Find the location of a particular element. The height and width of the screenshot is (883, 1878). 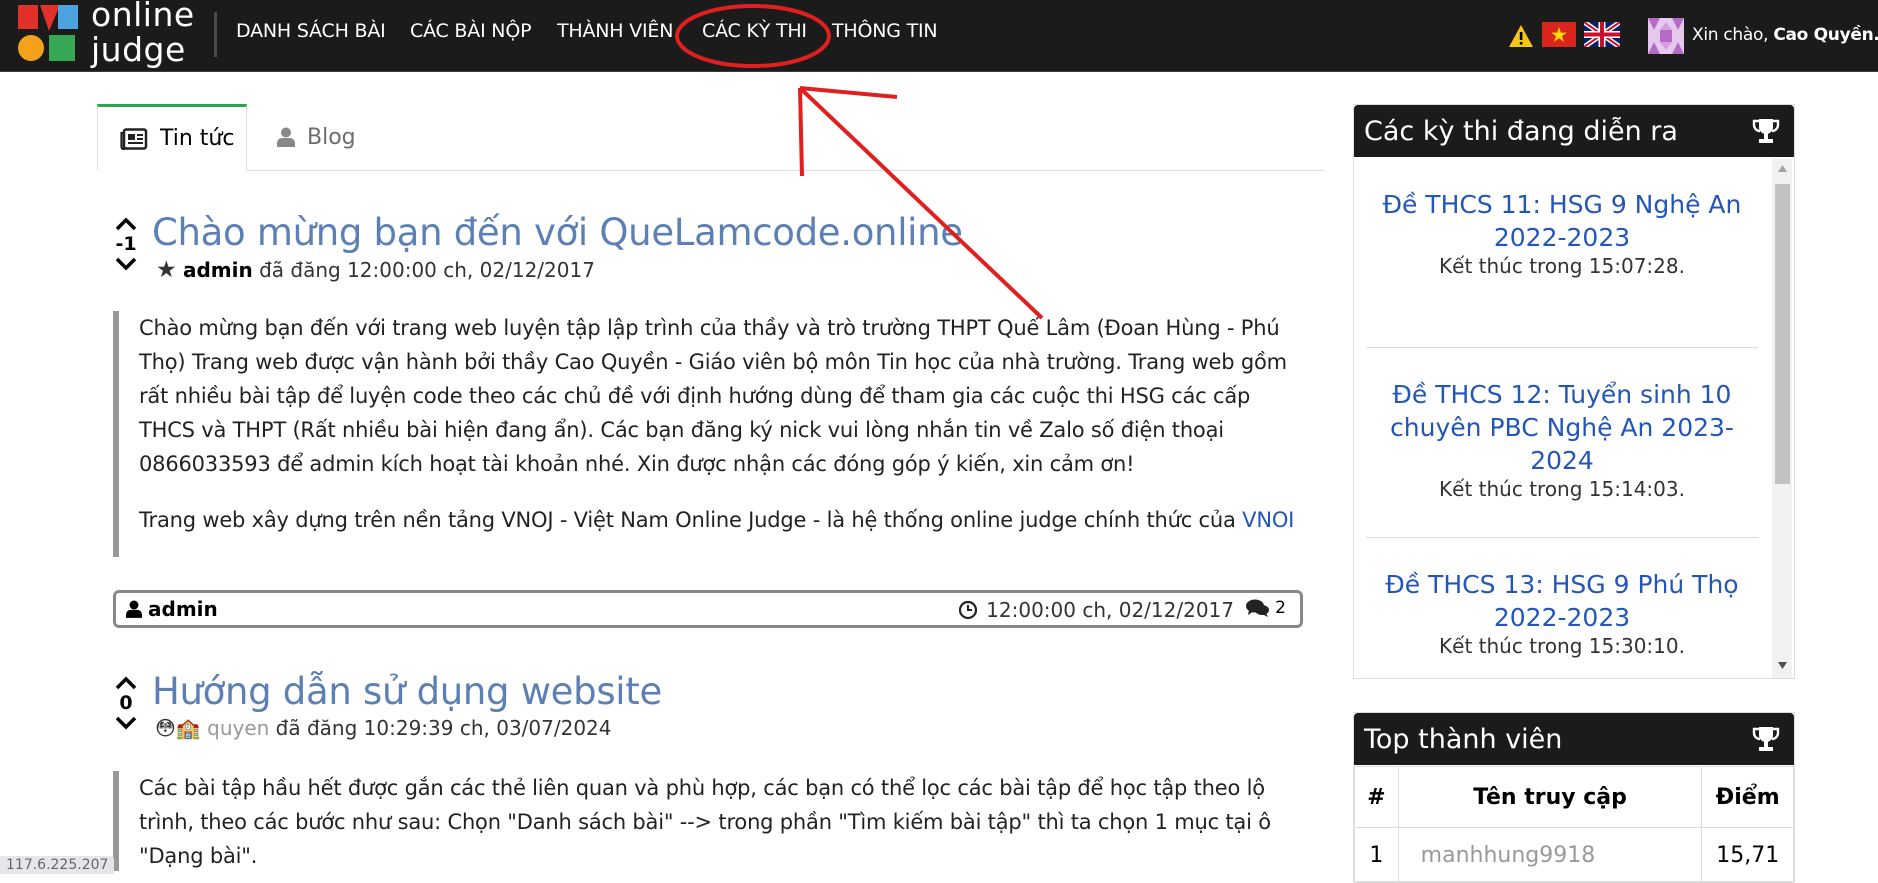

brand-line-1: online is located at coordinates (143, 17).